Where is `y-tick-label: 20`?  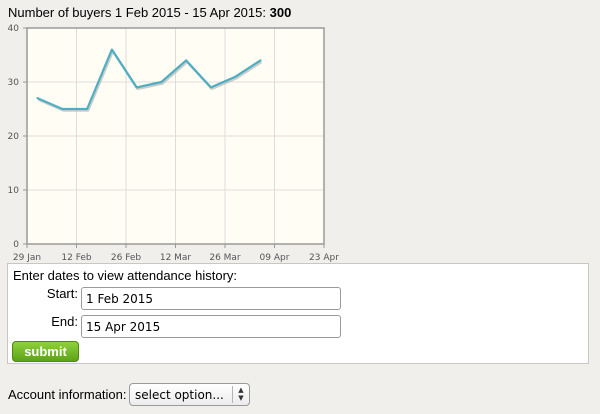 y-tick-label: 20 is located at coordinates (14, 137).